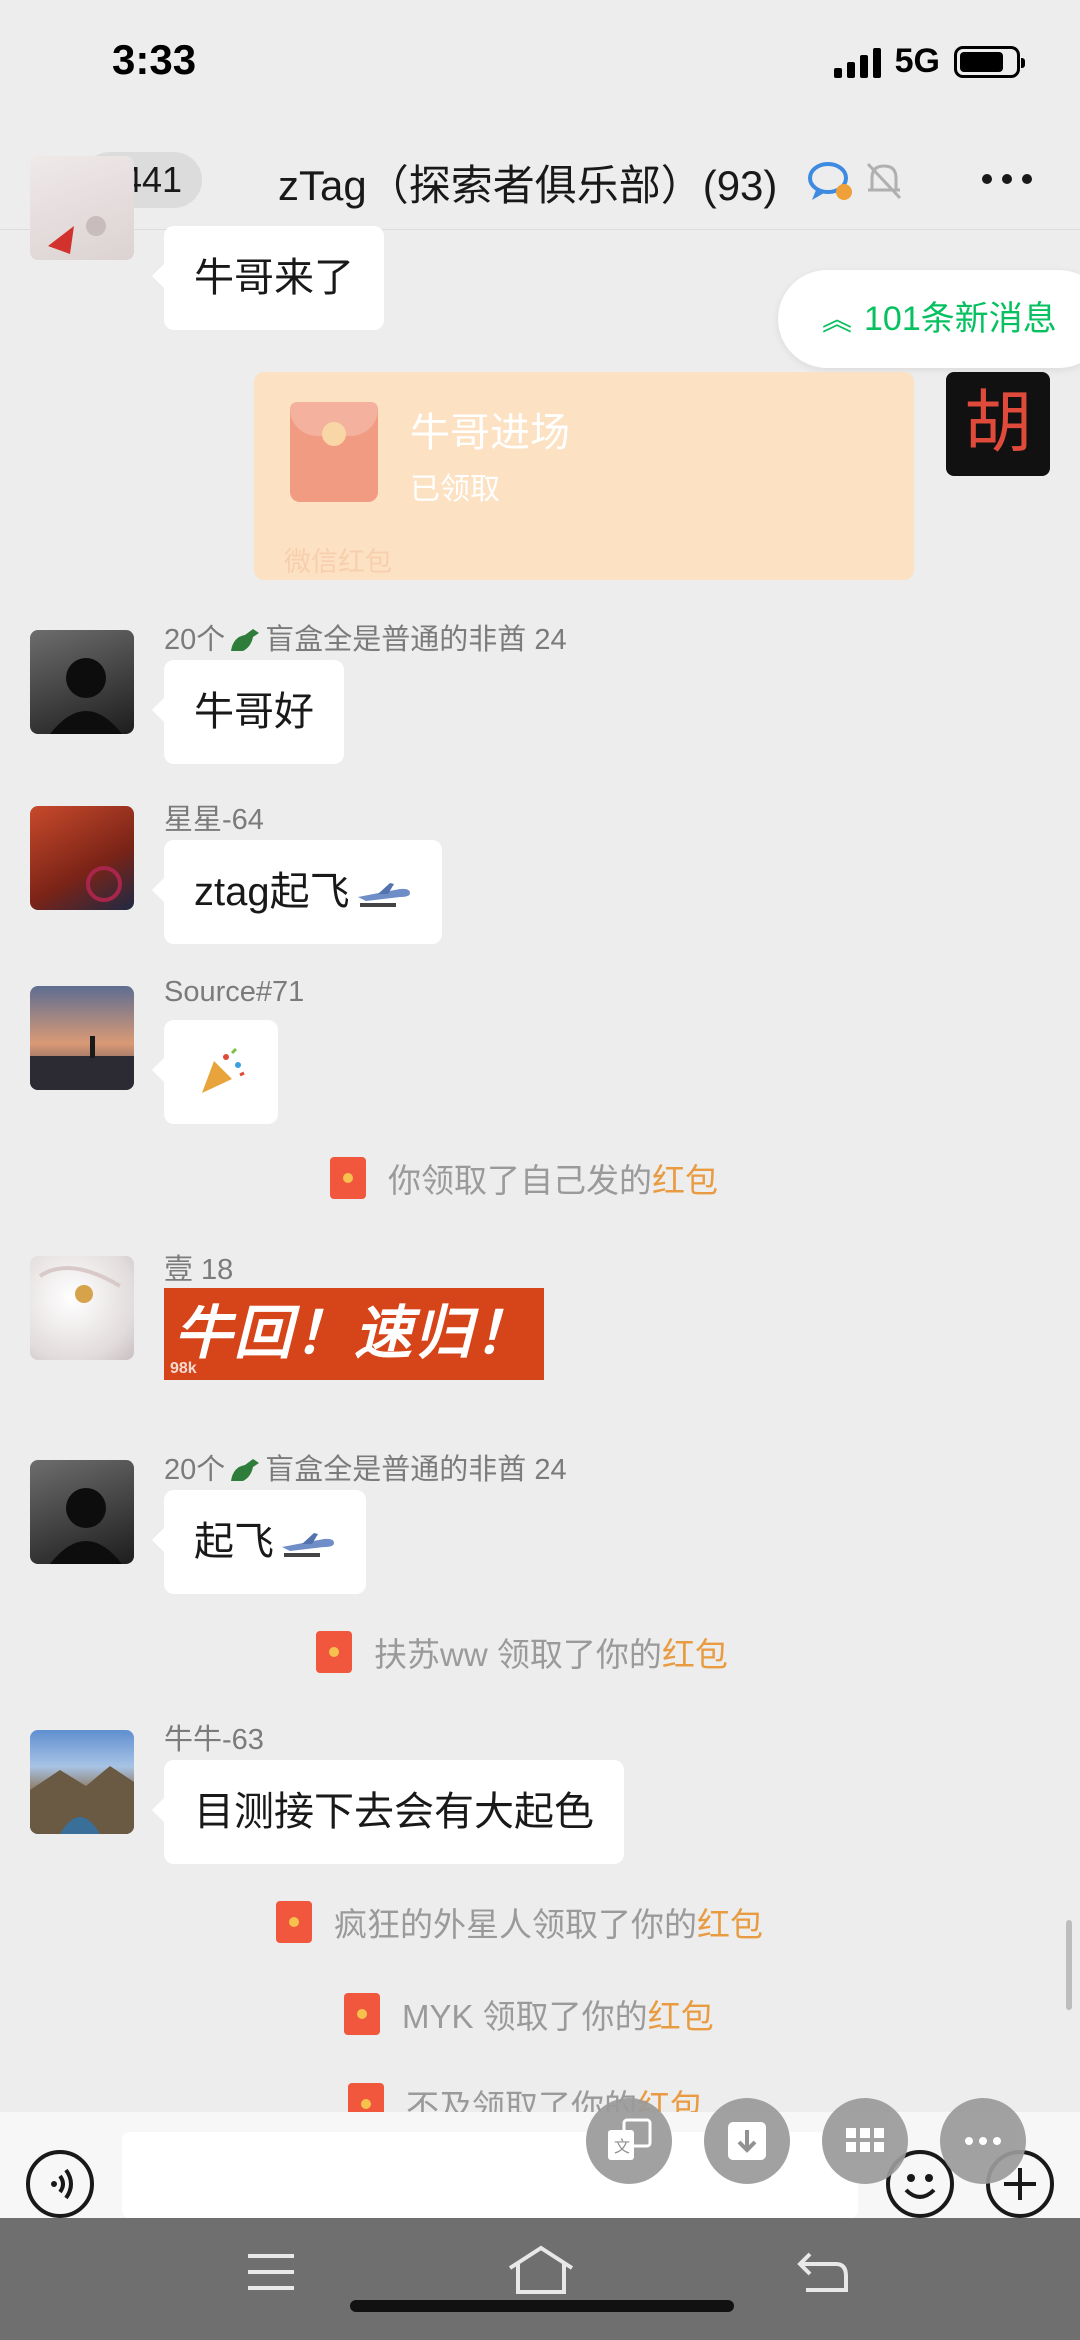  I want to click on voice-input-icon, so click(60, 2184).